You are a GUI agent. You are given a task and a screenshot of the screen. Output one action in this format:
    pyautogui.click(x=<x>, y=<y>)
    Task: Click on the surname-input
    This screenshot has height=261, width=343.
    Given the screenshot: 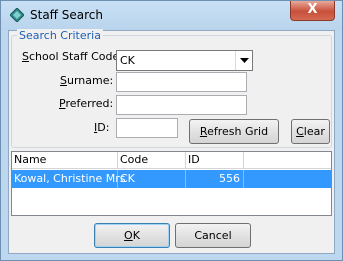 What is the action you would take?
    pyautogui.click(x=181, y=82)
    